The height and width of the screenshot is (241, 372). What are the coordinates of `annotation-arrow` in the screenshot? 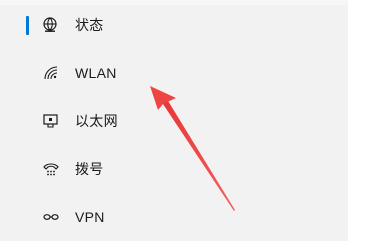 It's located at (192, 148).